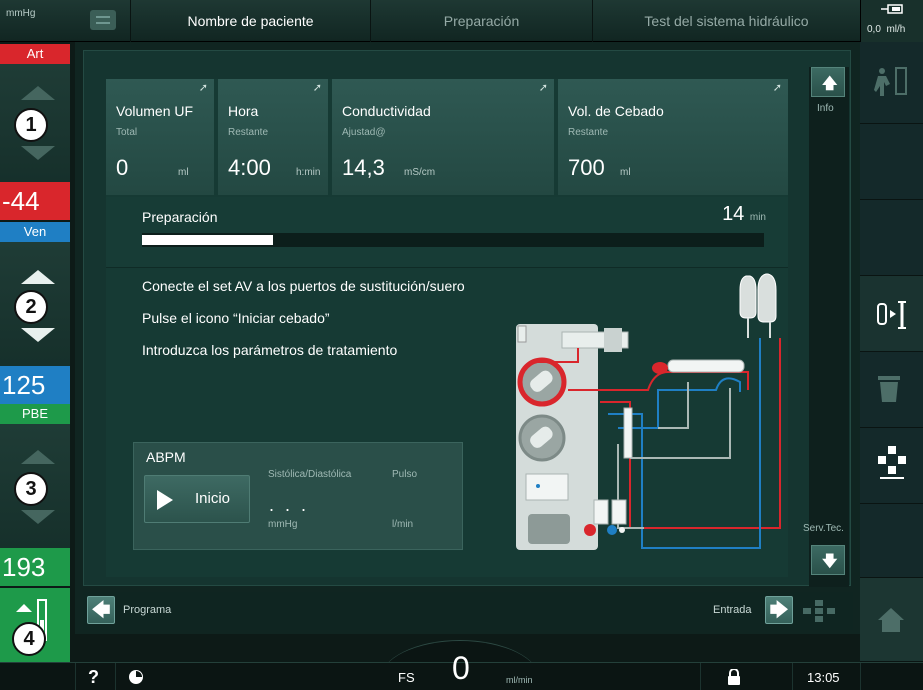  I want to click on patient-on-machine-icon, so click(890, 81).